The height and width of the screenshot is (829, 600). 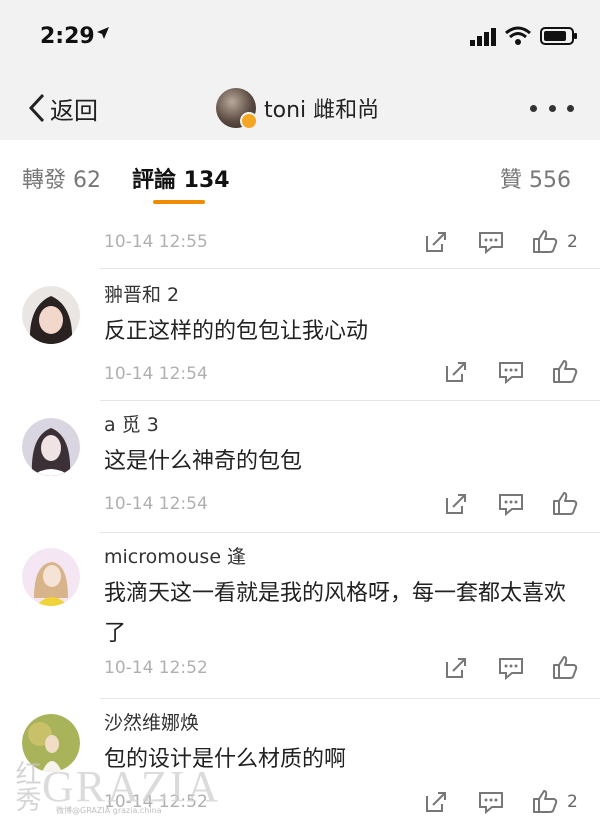 What do you see at coordinates (535, 178) in the screenshot?
I see `tab-likes: 贊 556` at bounding box center [535, 178].